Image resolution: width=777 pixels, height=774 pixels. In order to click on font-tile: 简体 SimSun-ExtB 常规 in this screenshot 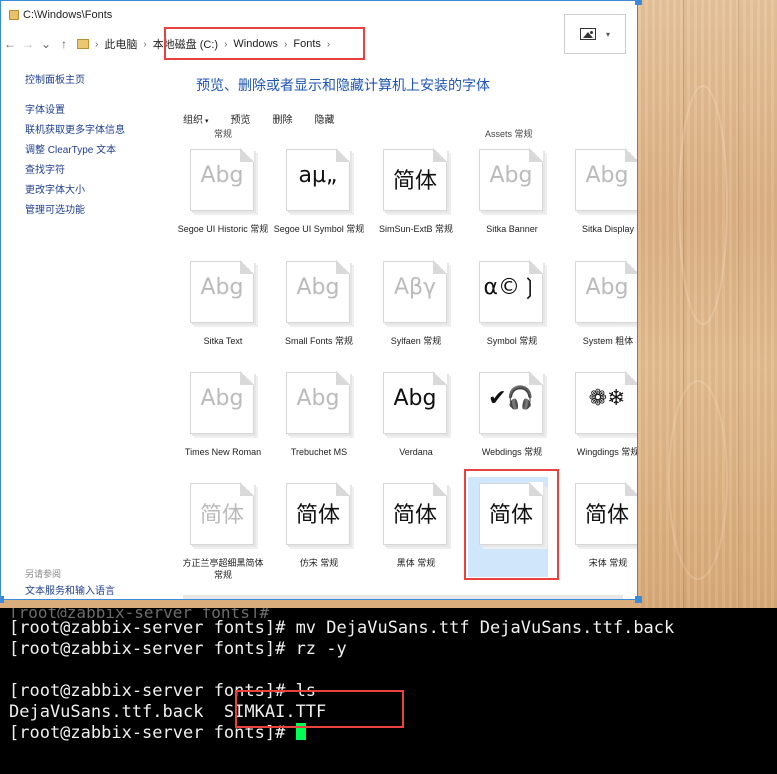, I will do `click(416, 191)`.